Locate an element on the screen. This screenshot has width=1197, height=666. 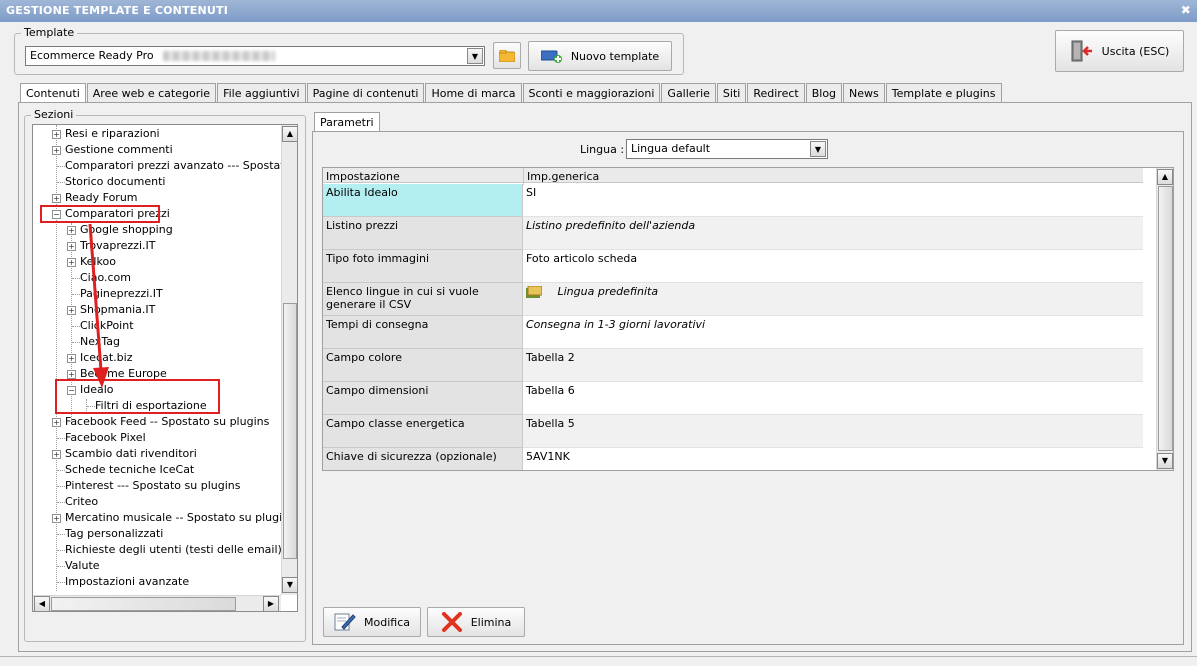
tree-item: Pinterest --- Spostato su plugins is located at coordinates (152, 486).